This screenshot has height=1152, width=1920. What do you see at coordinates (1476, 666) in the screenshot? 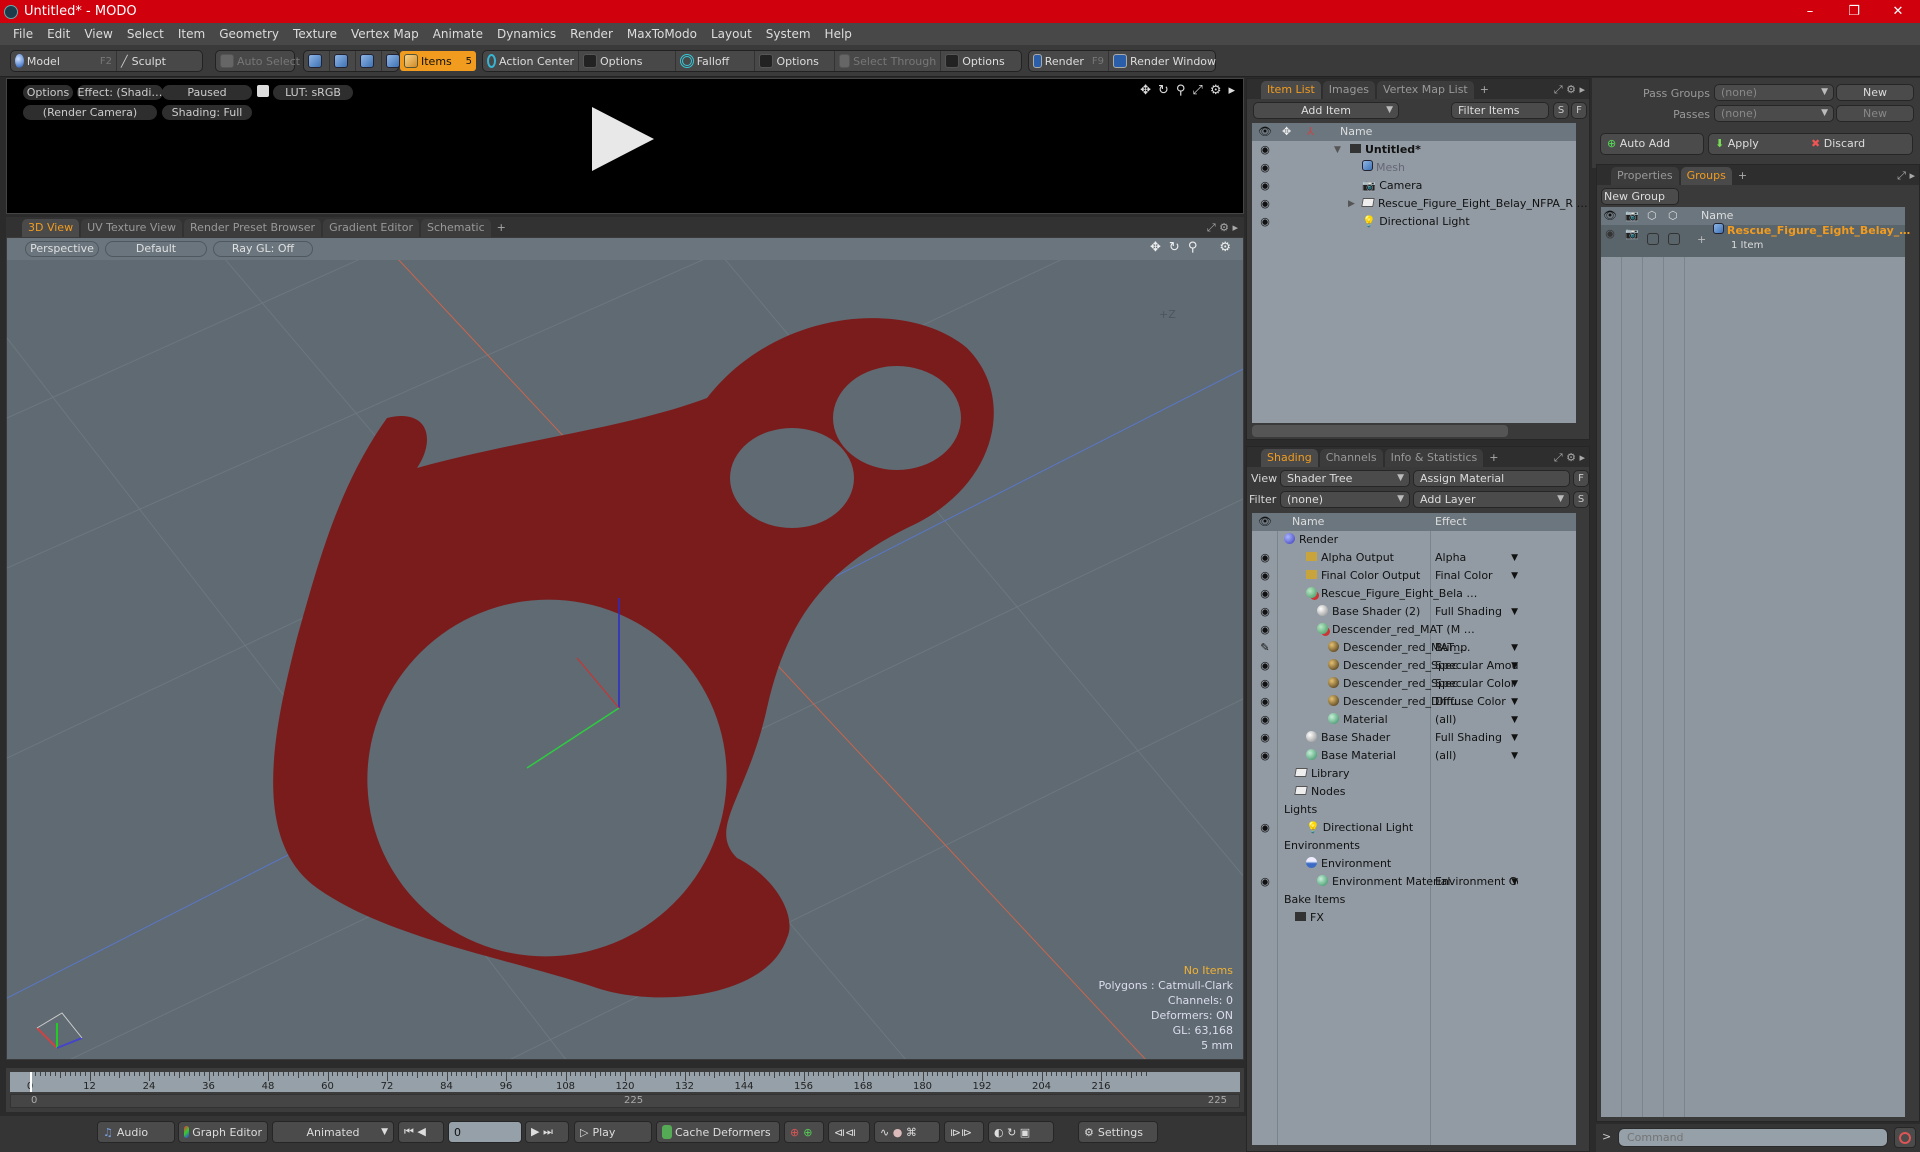
I see `effect-dropdown: Specular Amount▼` at bounding box center [1476, 666].